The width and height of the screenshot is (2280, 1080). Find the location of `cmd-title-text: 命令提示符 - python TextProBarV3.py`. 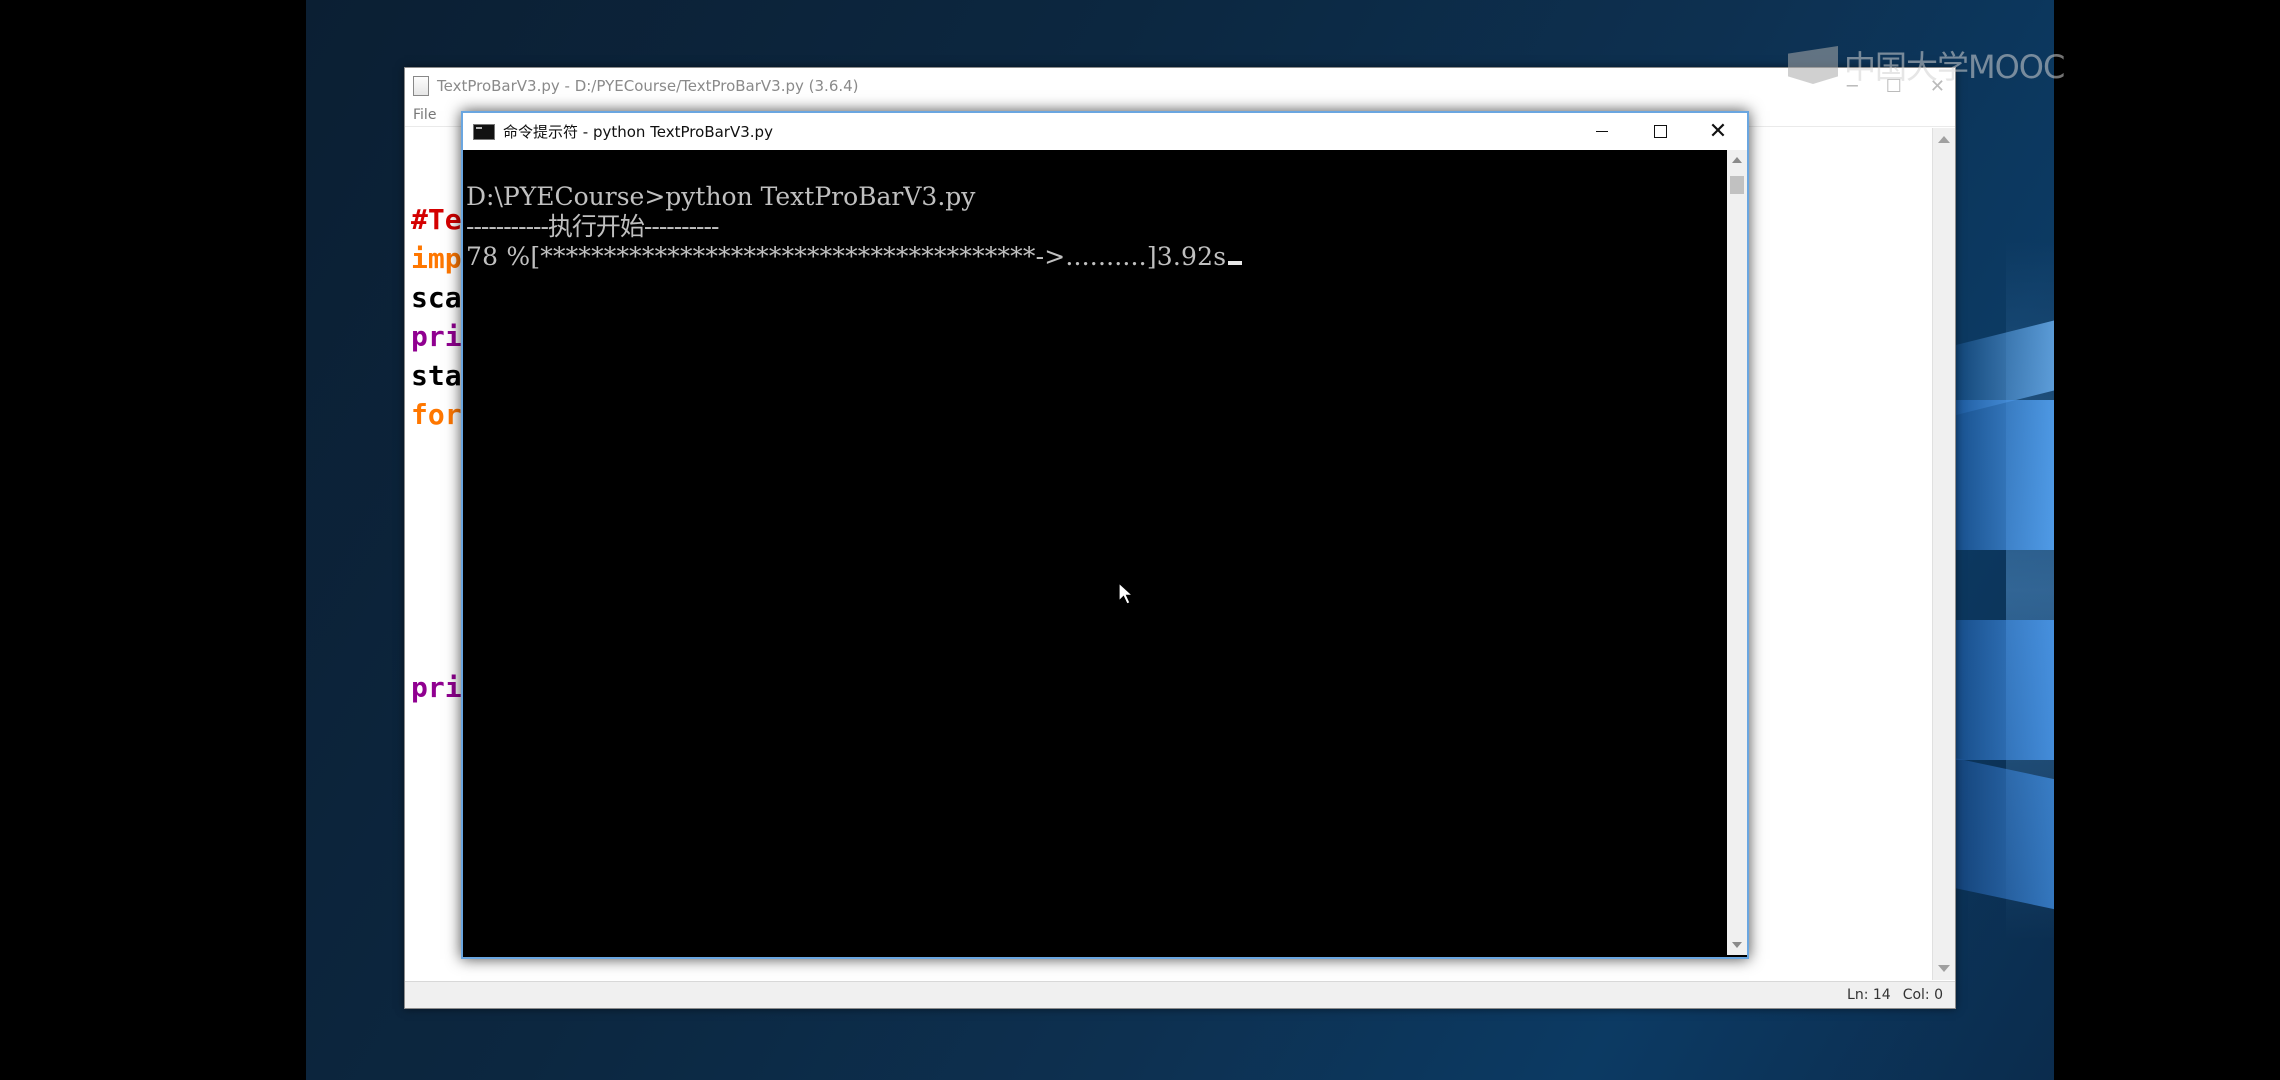

cmd-title-text: 命令提示符 - python TextProBarV3.py is located at coordinates (638, 132).